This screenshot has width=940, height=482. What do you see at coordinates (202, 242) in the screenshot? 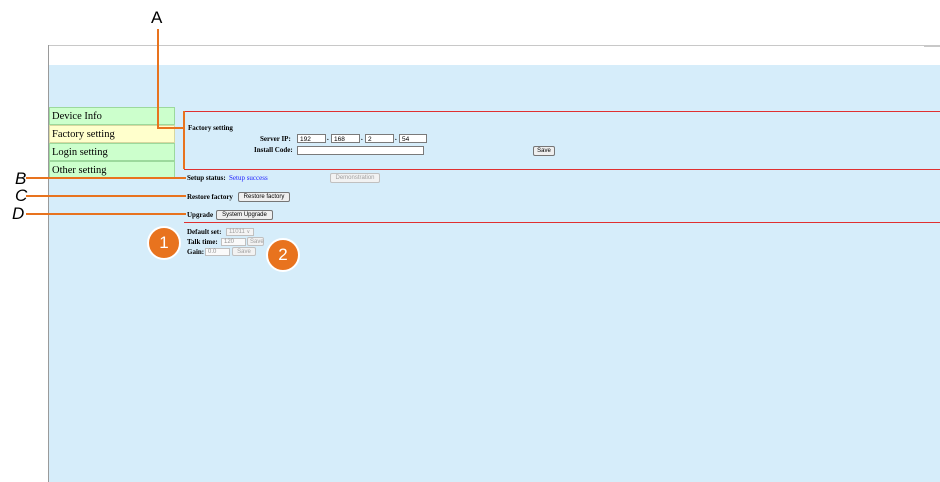
I see `talk-time-label: Talk time:` at bounding box center [202, 242].